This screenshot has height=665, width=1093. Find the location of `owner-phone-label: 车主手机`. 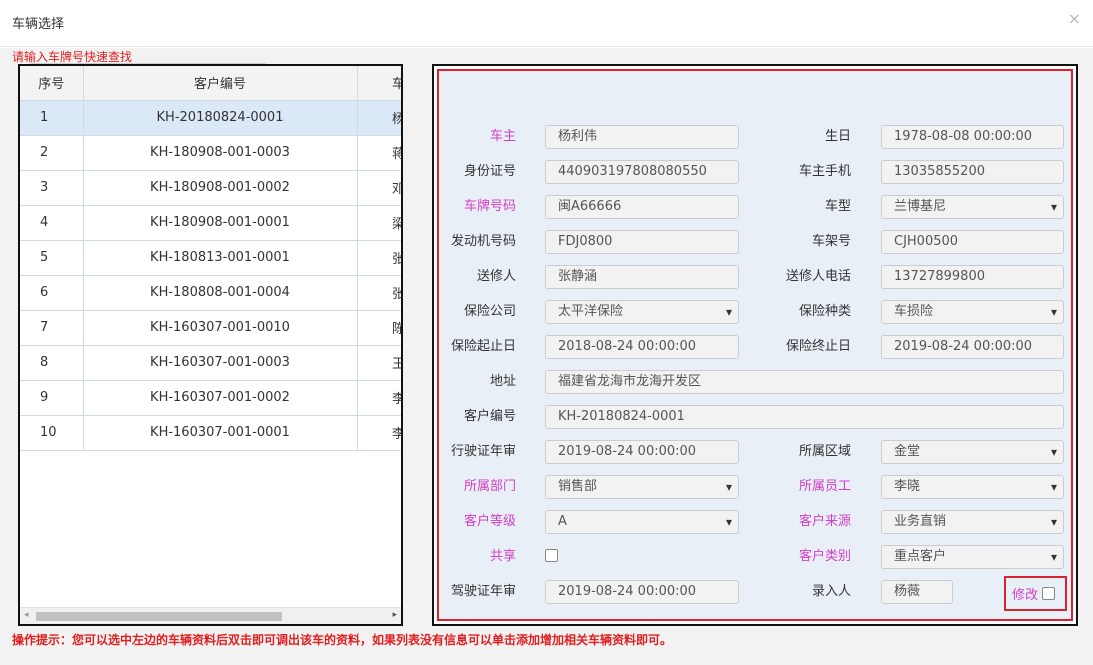

owner-phone-label: 车主手机 is located at coordinates (824, 171).